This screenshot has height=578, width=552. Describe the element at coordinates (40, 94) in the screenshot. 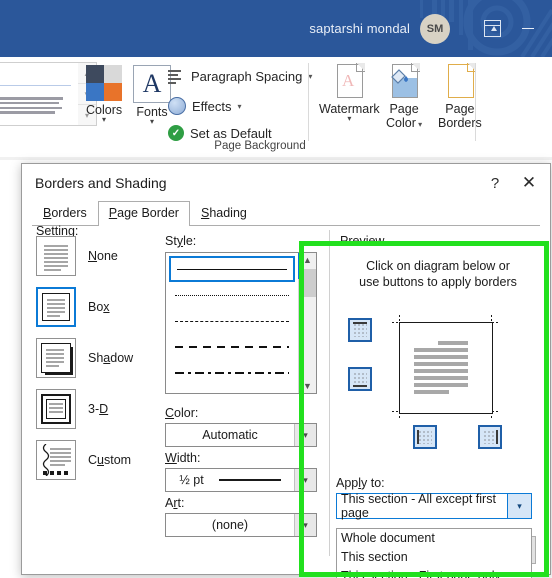

I see `styles-gallery-preview: tle ding 1` at that location.